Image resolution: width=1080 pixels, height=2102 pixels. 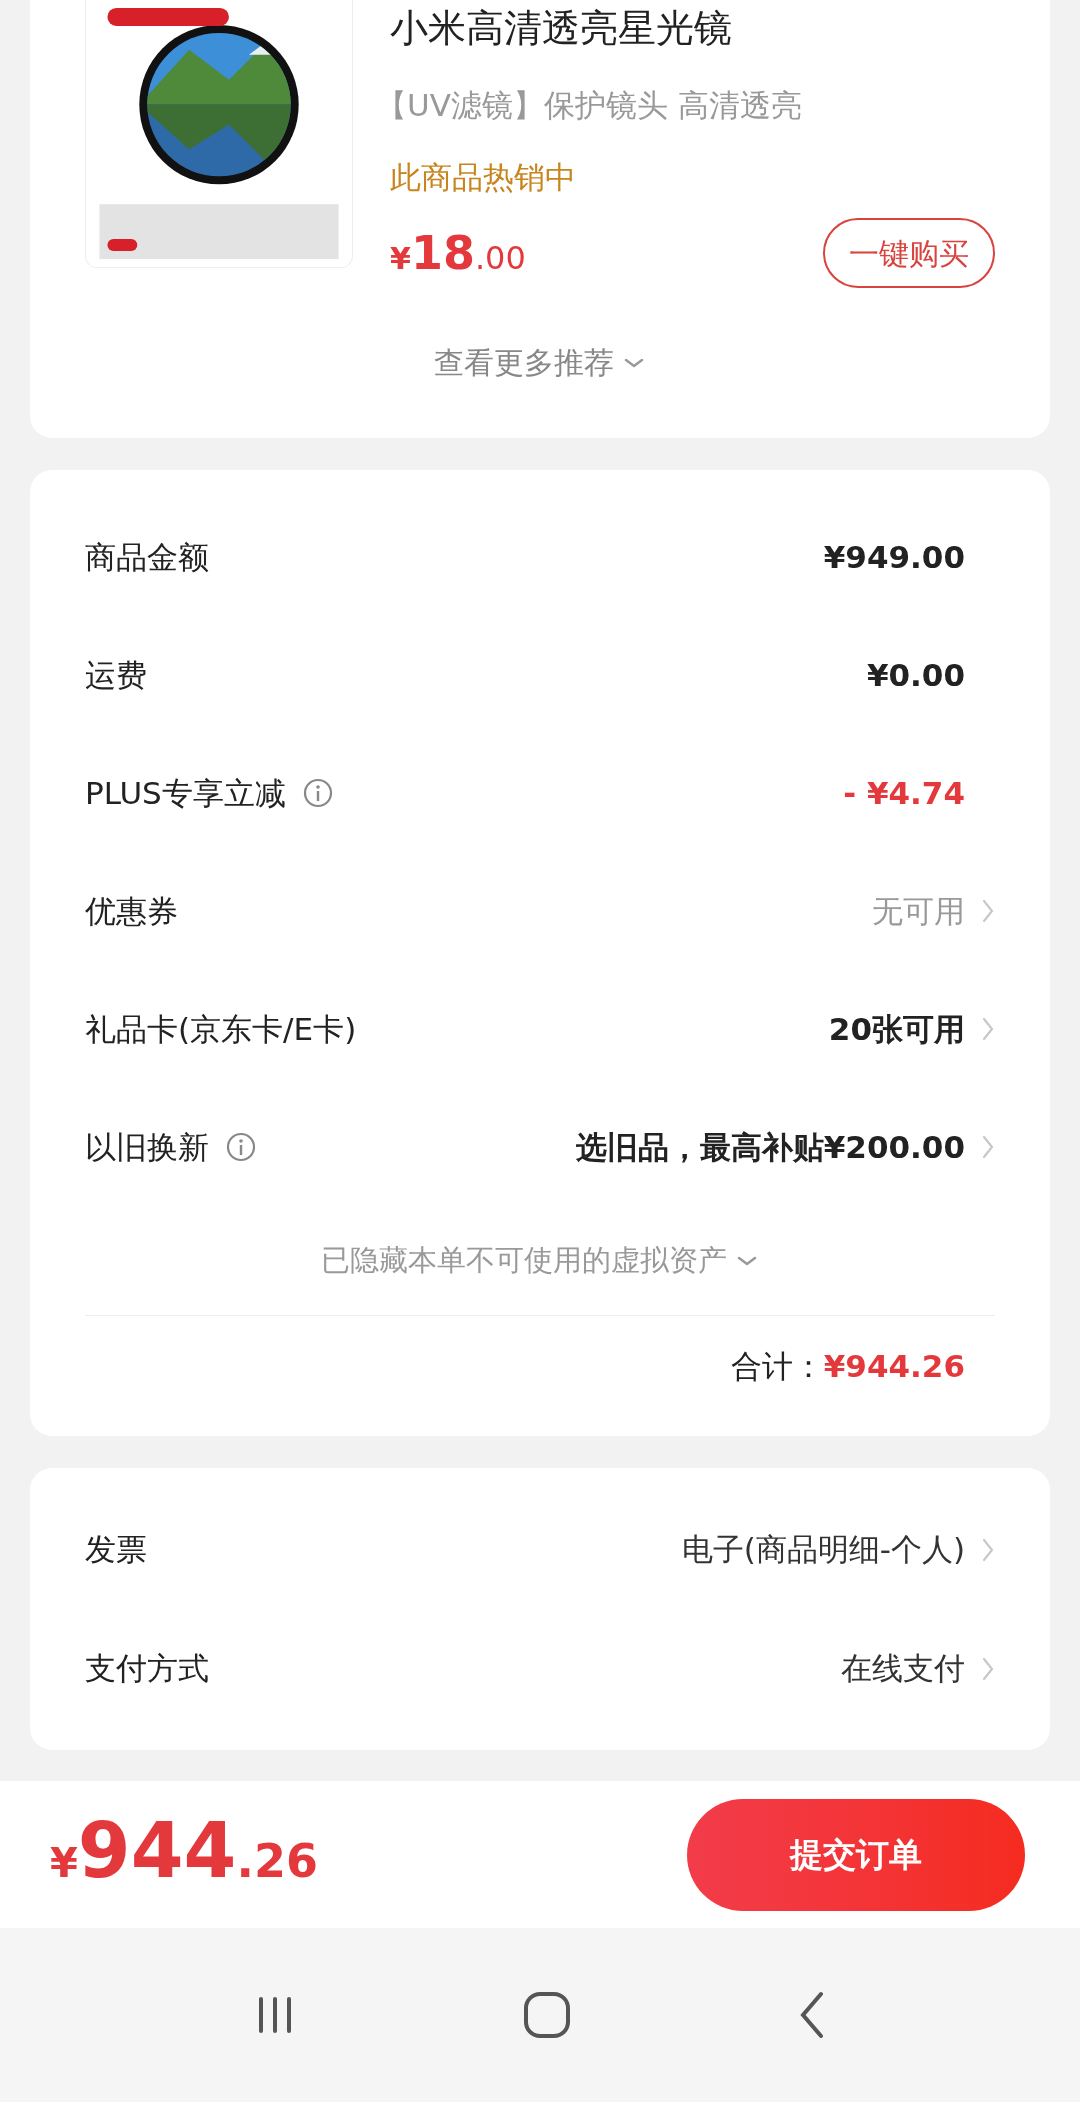 I want to click on row-value: ¥0.00, so click(x=915, y=675).